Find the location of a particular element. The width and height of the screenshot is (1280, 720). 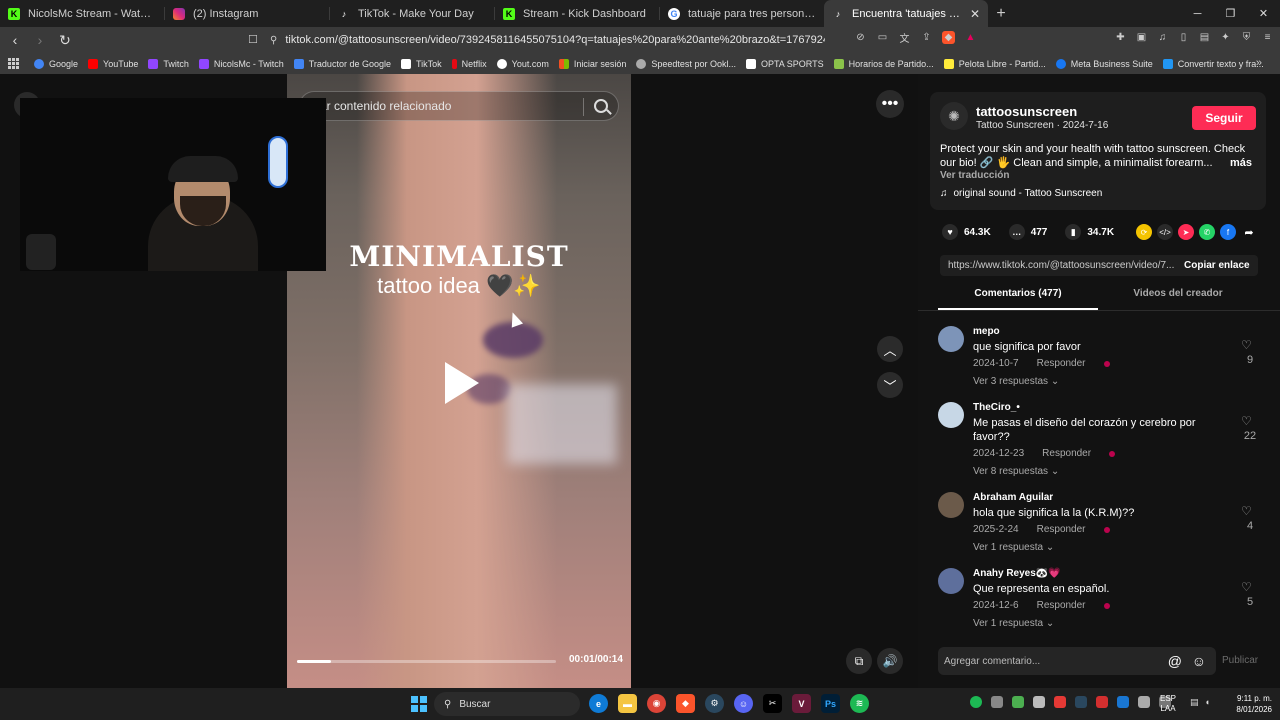

restore-icon: ❐ is located at coordinates (1230, 13).